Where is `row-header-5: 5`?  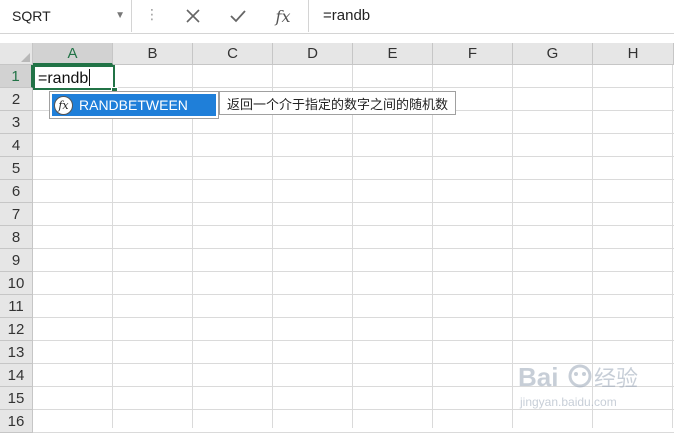 row-header-5: 5 is located at coordinates (16, 168).